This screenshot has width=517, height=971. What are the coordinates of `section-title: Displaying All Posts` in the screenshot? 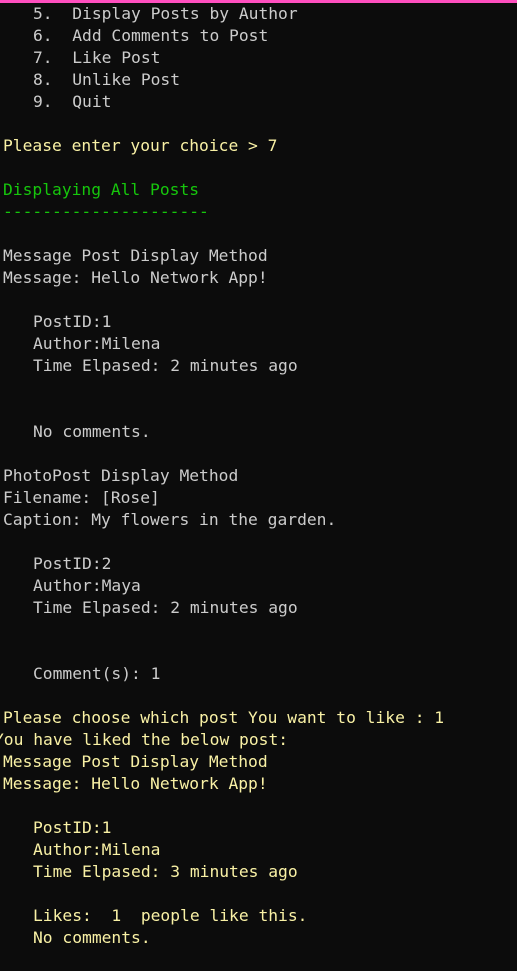 It's located at (101, 189).